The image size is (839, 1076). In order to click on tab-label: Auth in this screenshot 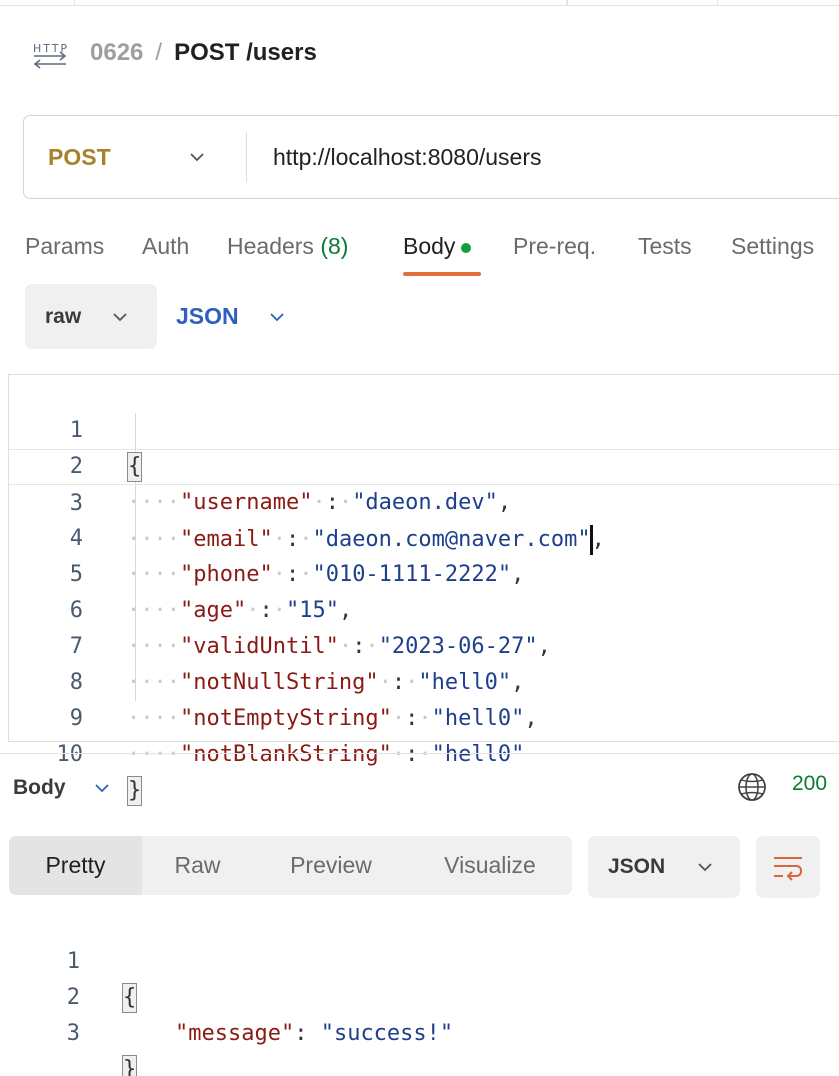, I will do `click(166, 246)`.